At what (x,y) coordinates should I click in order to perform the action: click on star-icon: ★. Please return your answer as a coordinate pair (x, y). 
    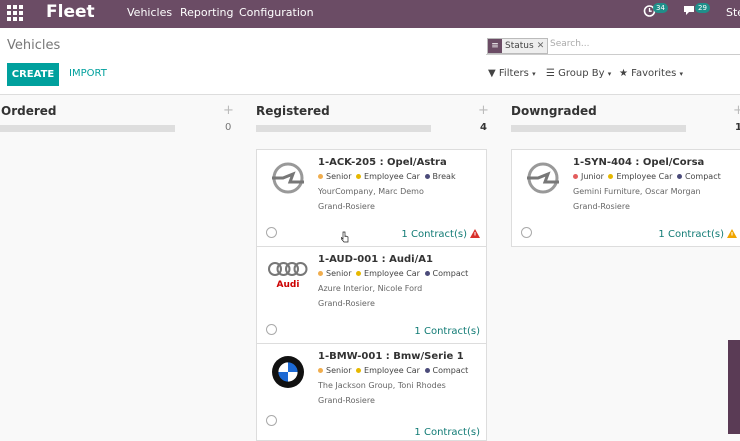
    Looking at the image, I should click on (623, 73).